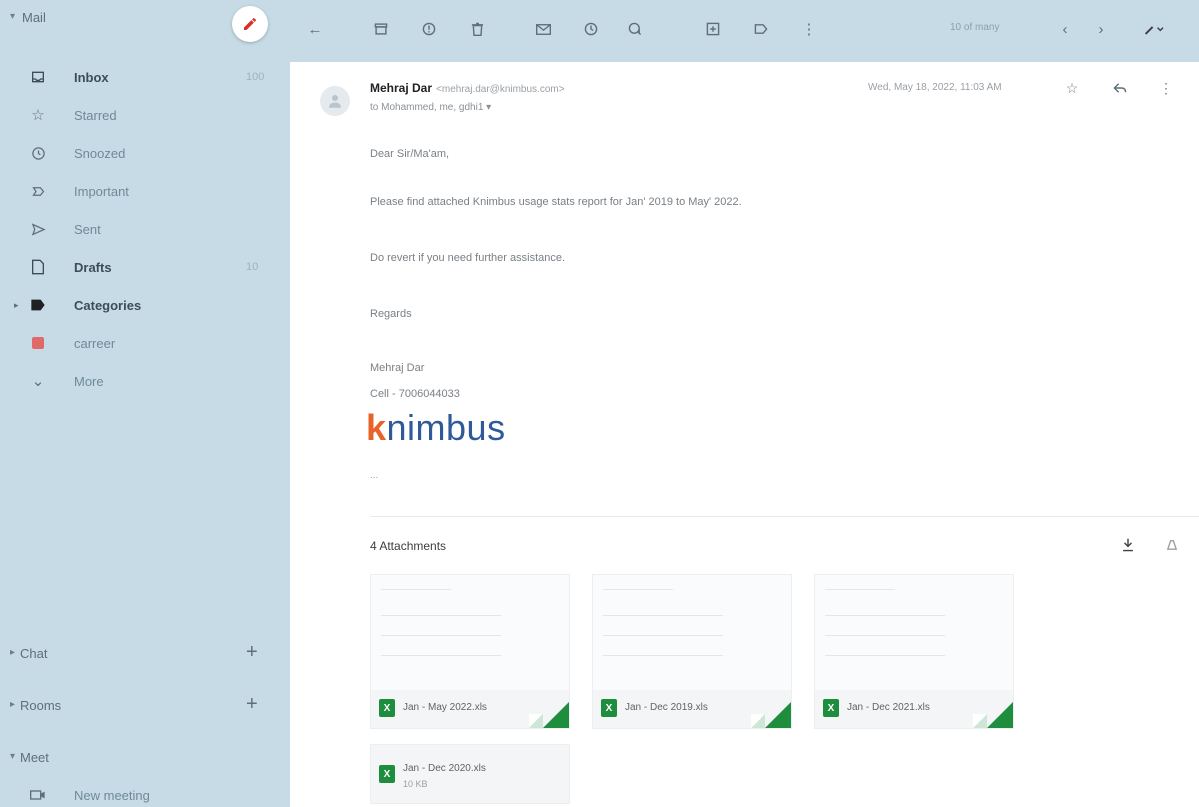 The image size is (1199, 807). What do you see at coordinates (145, 758) in the screenshot?
I see `meet-section-header: ▾ Meet` at bounding box center [145, 758].